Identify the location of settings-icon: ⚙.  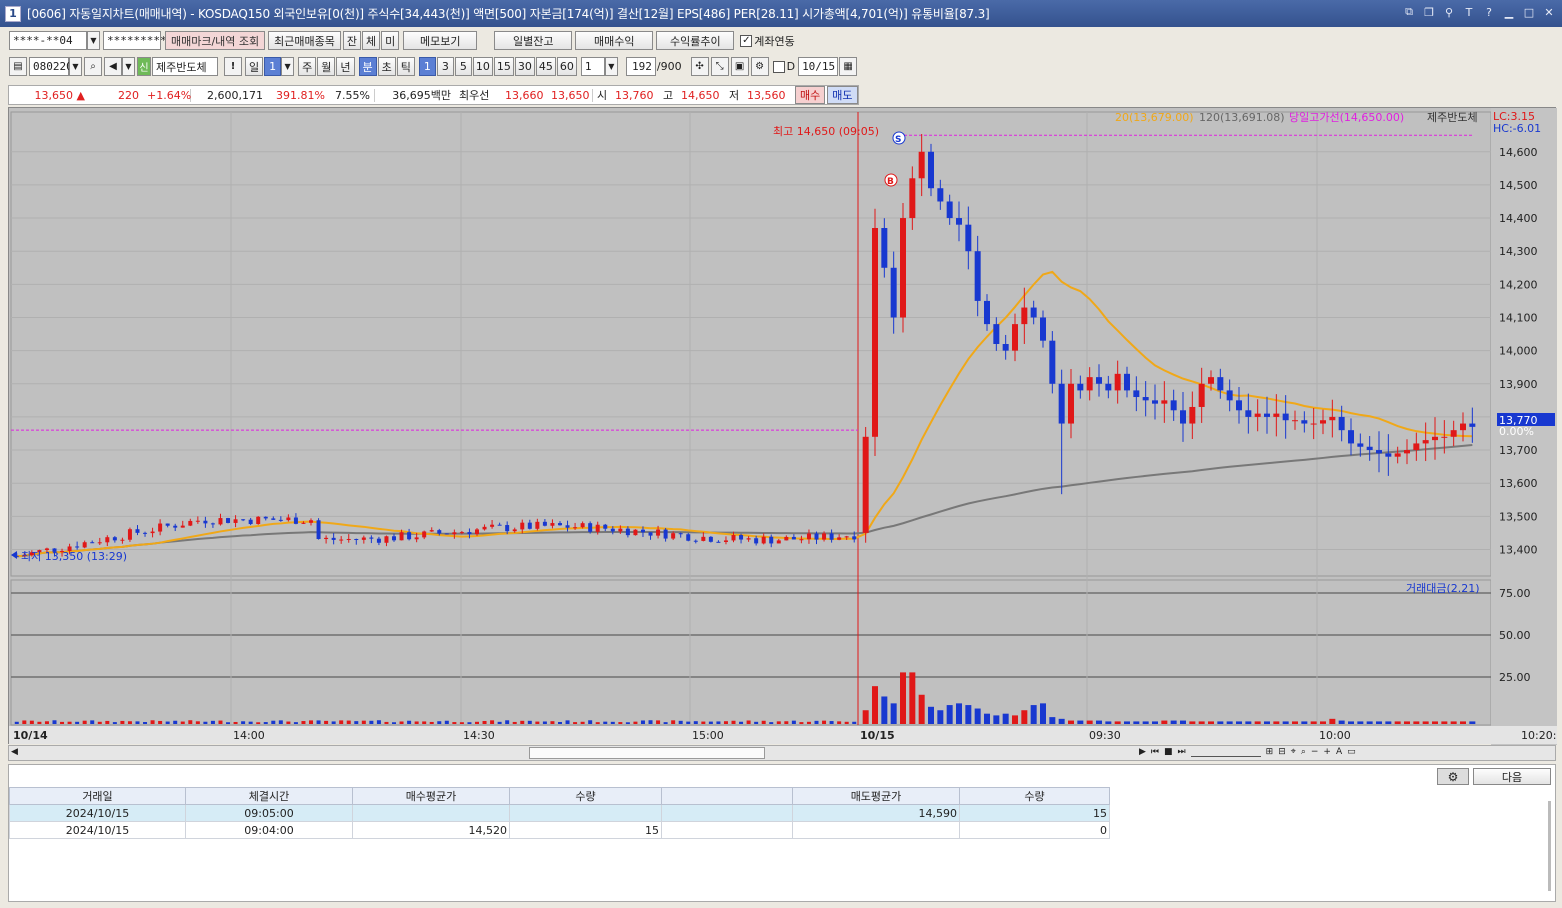
(759, 66).